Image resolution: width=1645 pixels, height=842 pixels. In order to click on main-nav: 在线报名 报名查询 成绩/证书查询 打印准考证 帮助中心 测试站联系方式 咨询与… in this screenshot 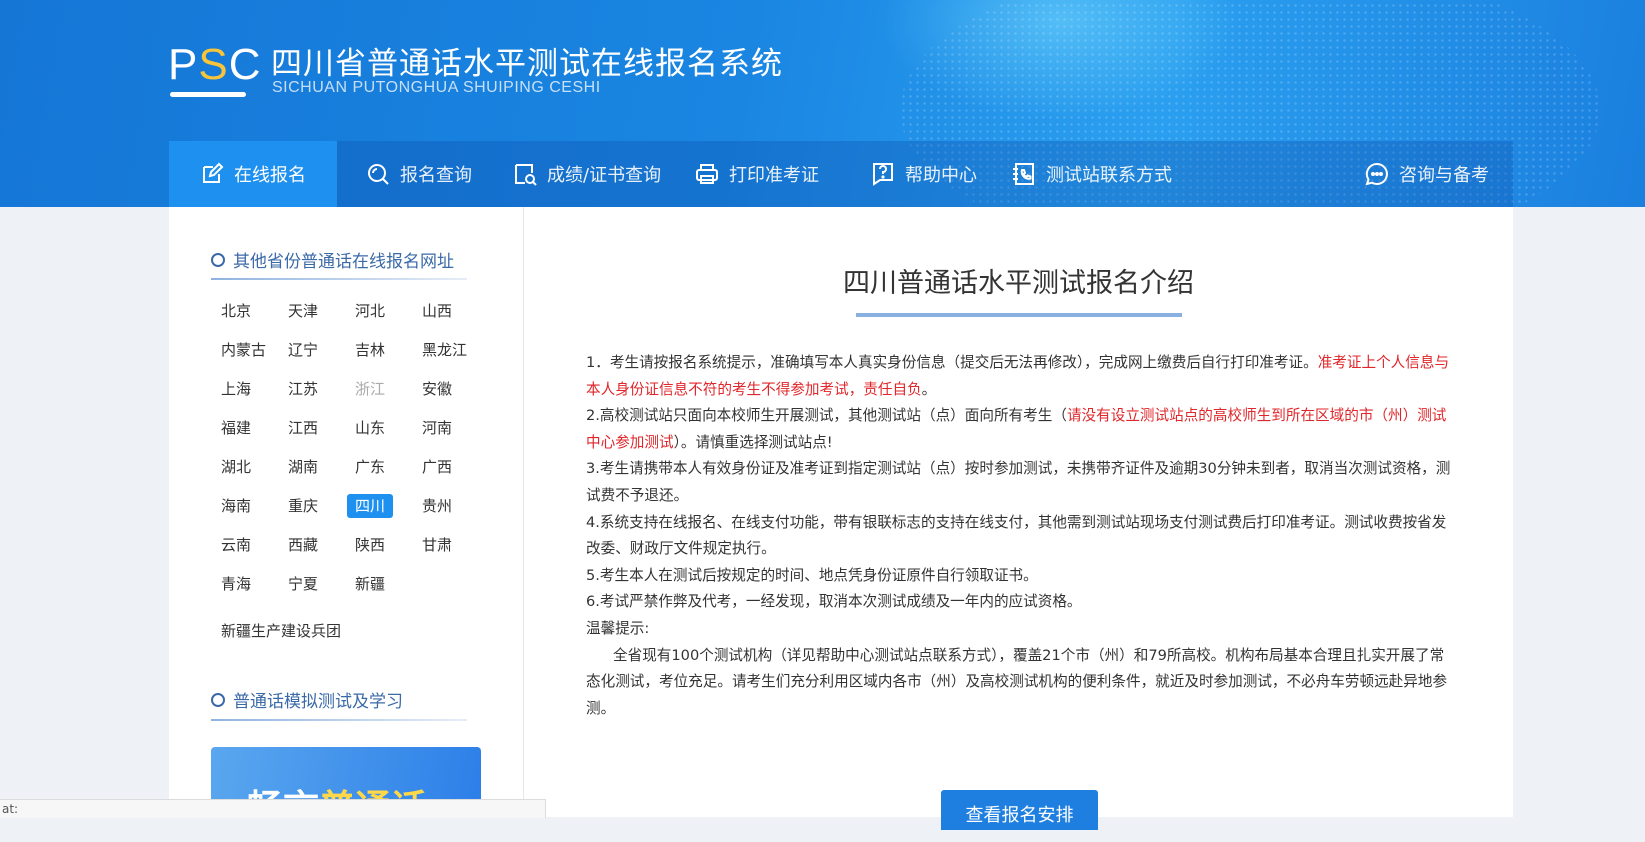, I will do `click(841, 174)`.